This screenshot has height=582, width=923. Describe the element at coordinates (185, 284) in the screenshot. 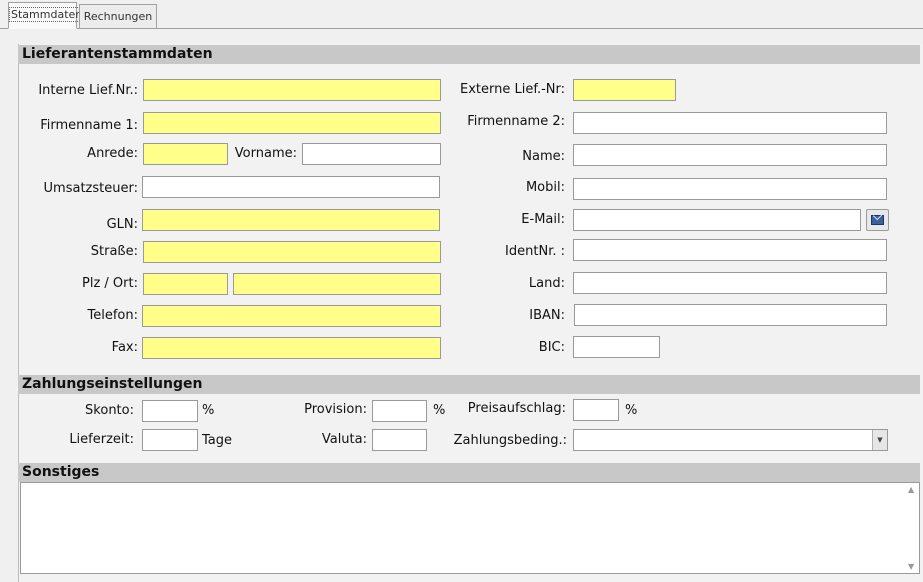

I see `plz-input` at that location.